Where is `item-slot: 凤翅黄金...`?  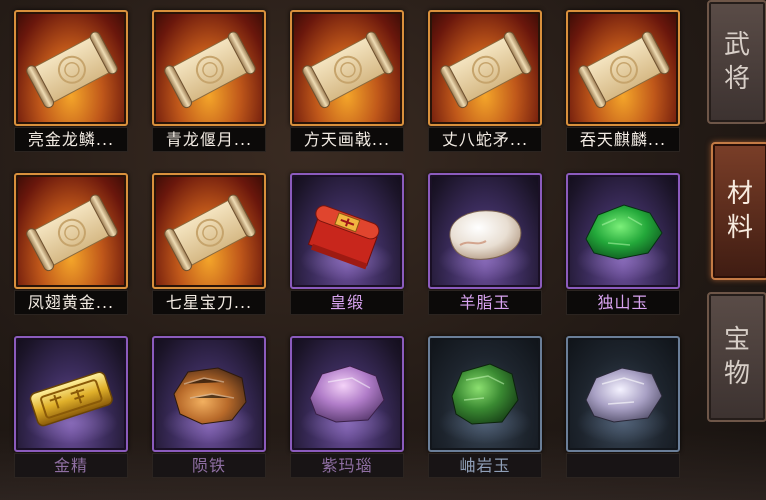
item-slot: 凤翅黄金... is located at coordinates (71, 247).